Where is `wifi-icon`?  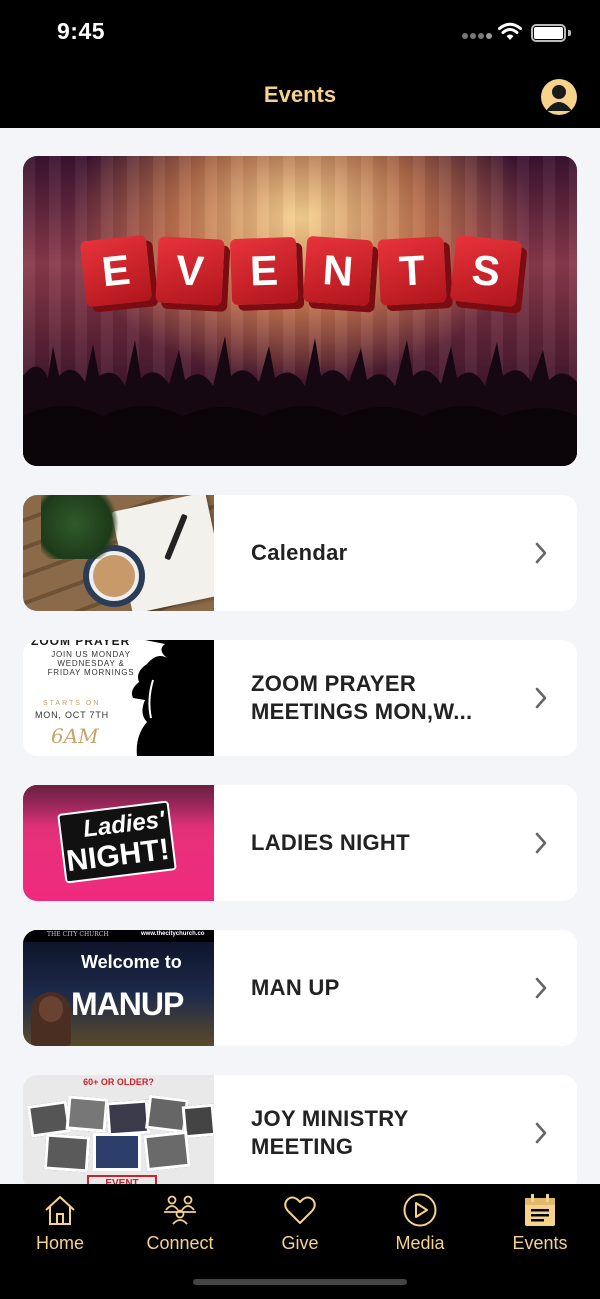 wifi-icon is located at coordinates (510, 31).